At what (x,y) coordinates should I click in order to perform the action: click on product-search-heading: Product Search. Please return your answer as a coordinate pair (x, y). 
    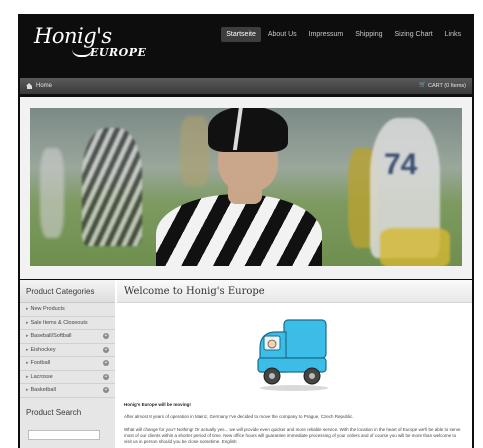
    Looking at the image, I should click on (54, 412).